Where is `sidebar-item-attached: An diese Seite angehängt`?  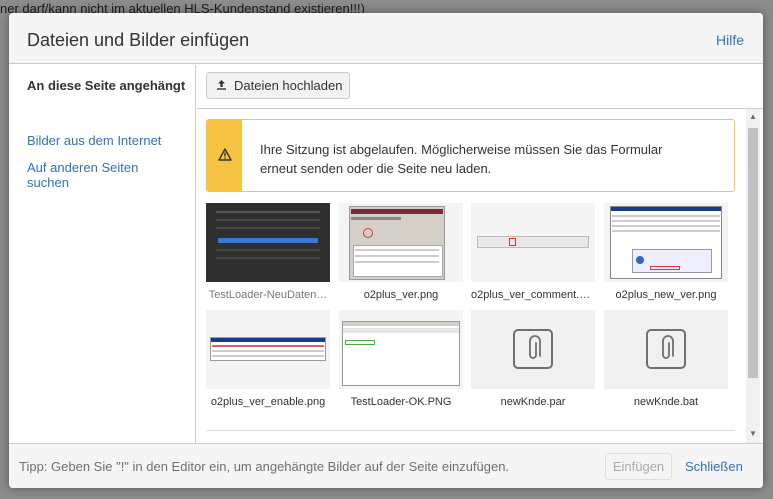
sidebar-item-attached: An diese Seite angehängt is located at coordinates (107, 85).